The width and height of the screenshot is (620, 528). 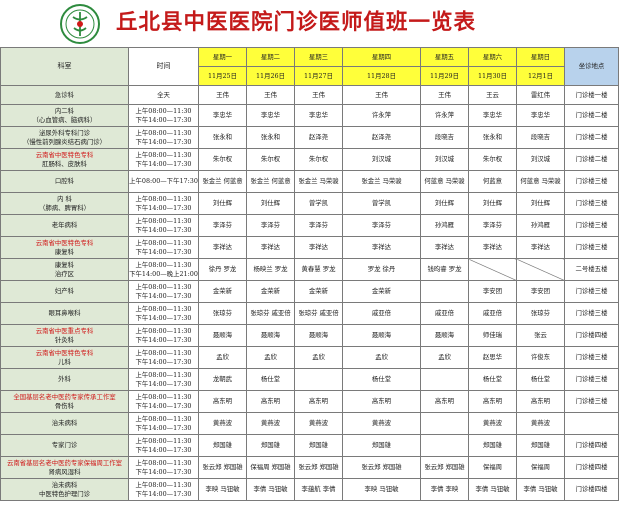 I want to click on doctor-cell: 杨仕堂, so click(x=540, y=379).